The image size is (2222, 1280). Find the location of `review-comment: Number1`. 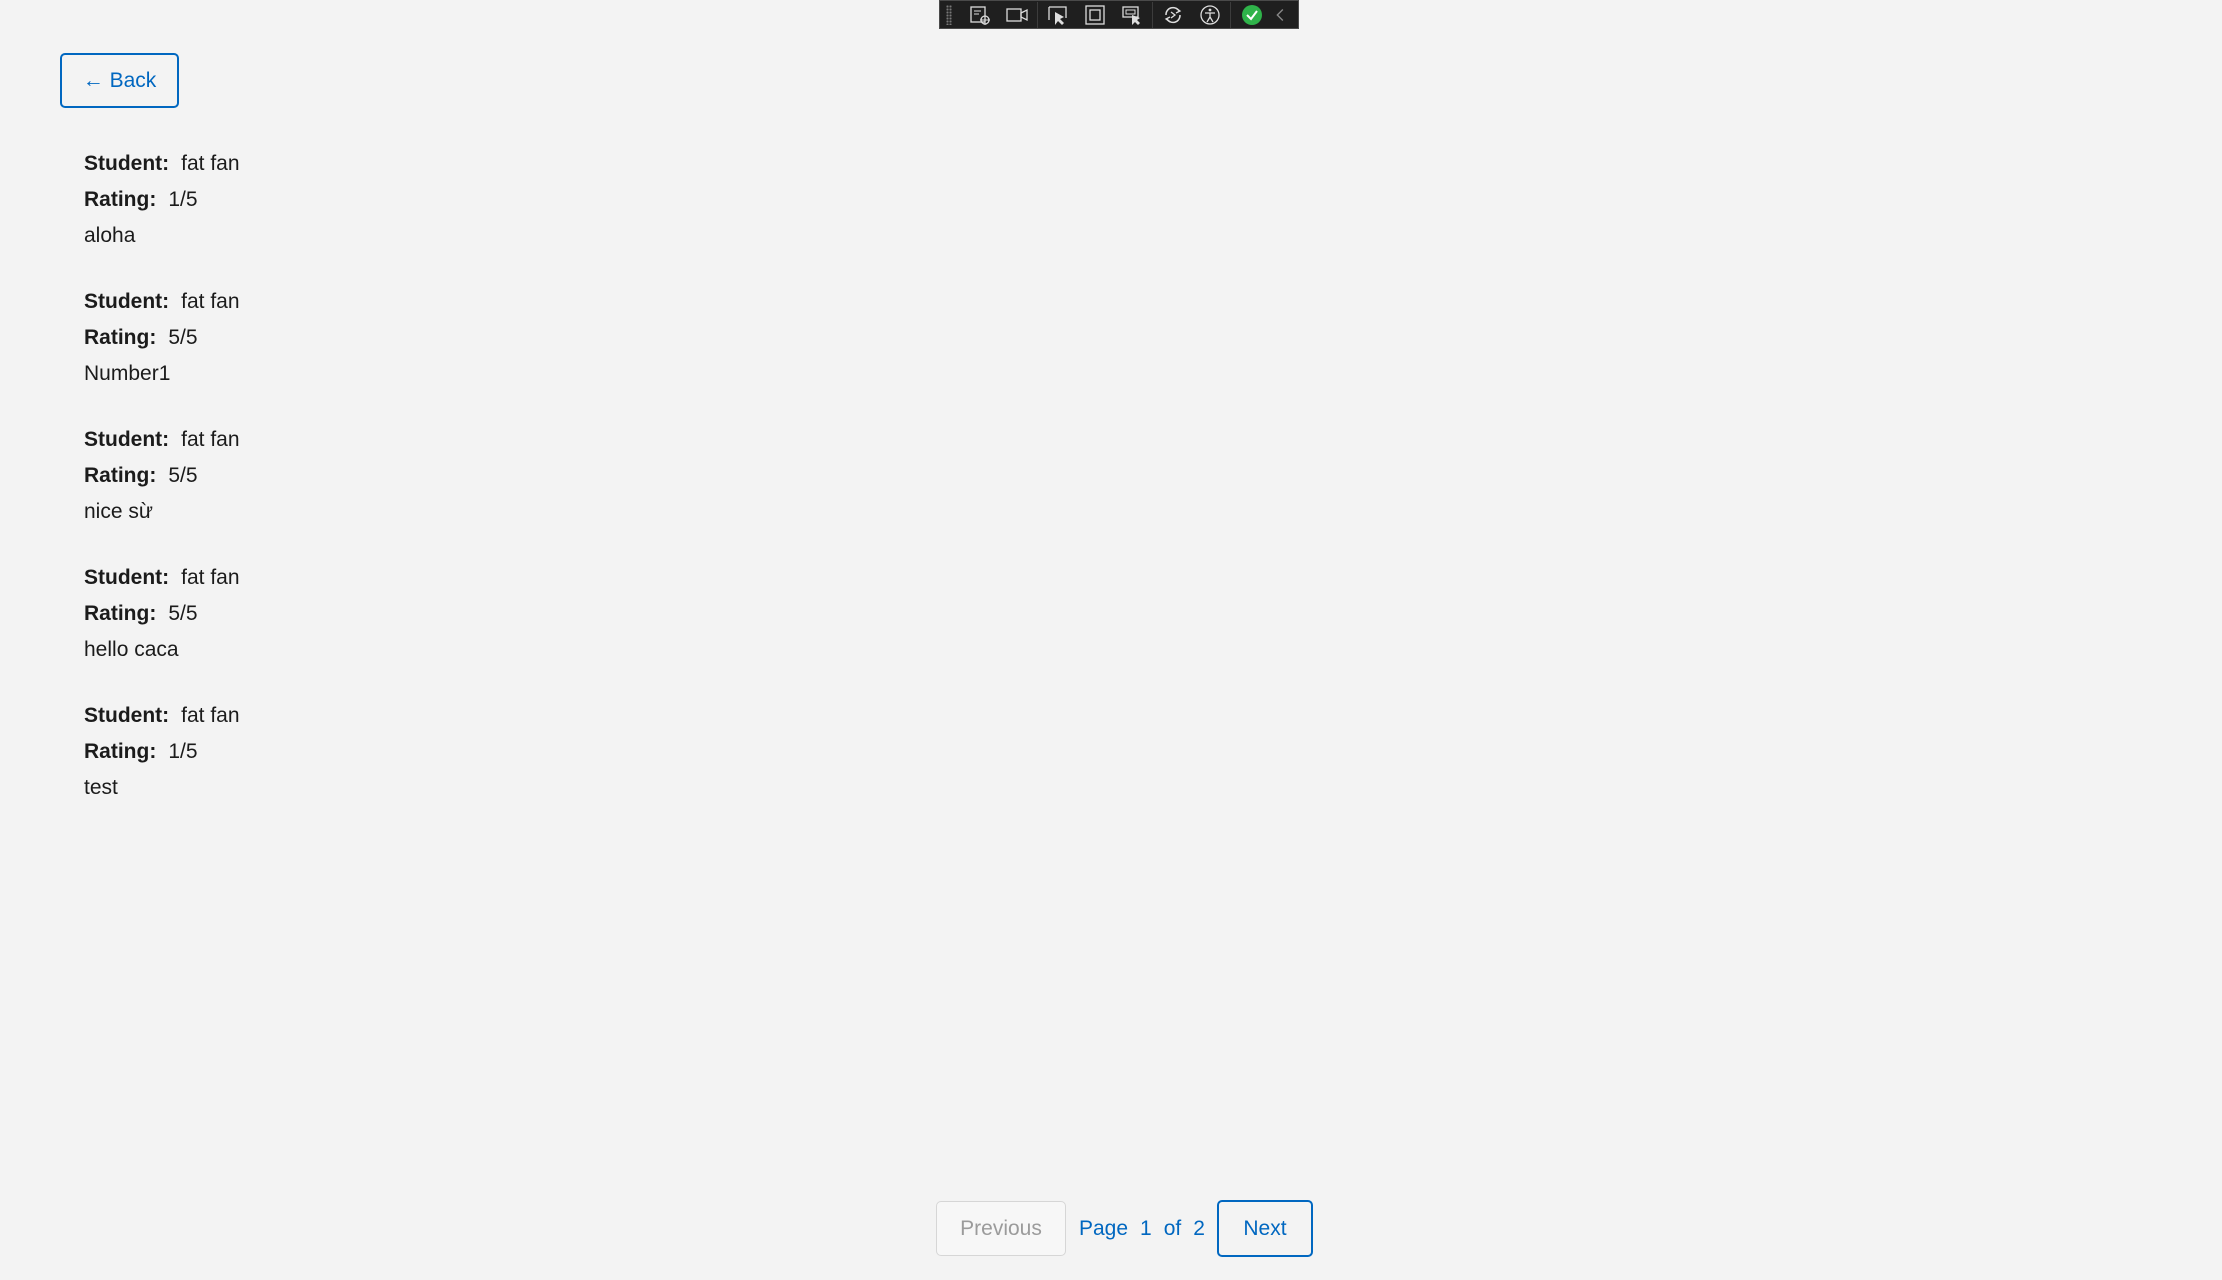

review-comment: Number1 is located at coordinates (127, 373).